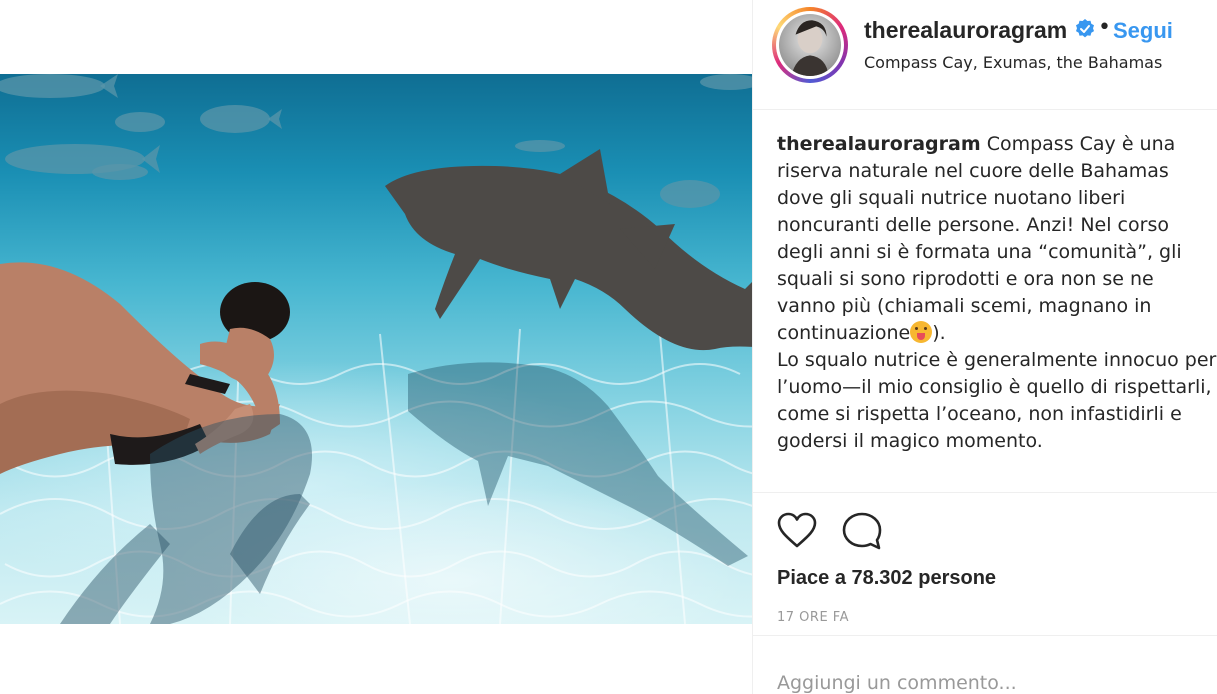 The height and width of the screenshot is (694, 1217). What do you see at coordinates (965, 30) in the screenshot?
I see `username-link: therealauroragram` at bounding box center [965, 30].